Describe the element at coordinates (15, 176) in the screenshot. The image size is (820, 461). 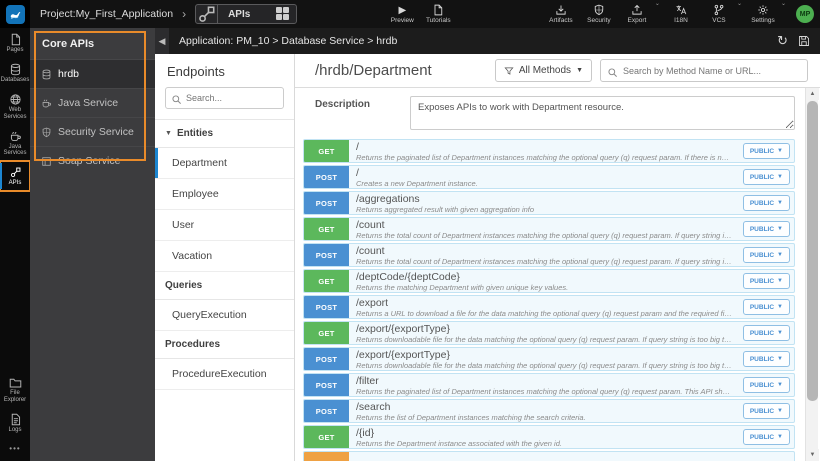
I see `sidebar-item: APIs` at that location.